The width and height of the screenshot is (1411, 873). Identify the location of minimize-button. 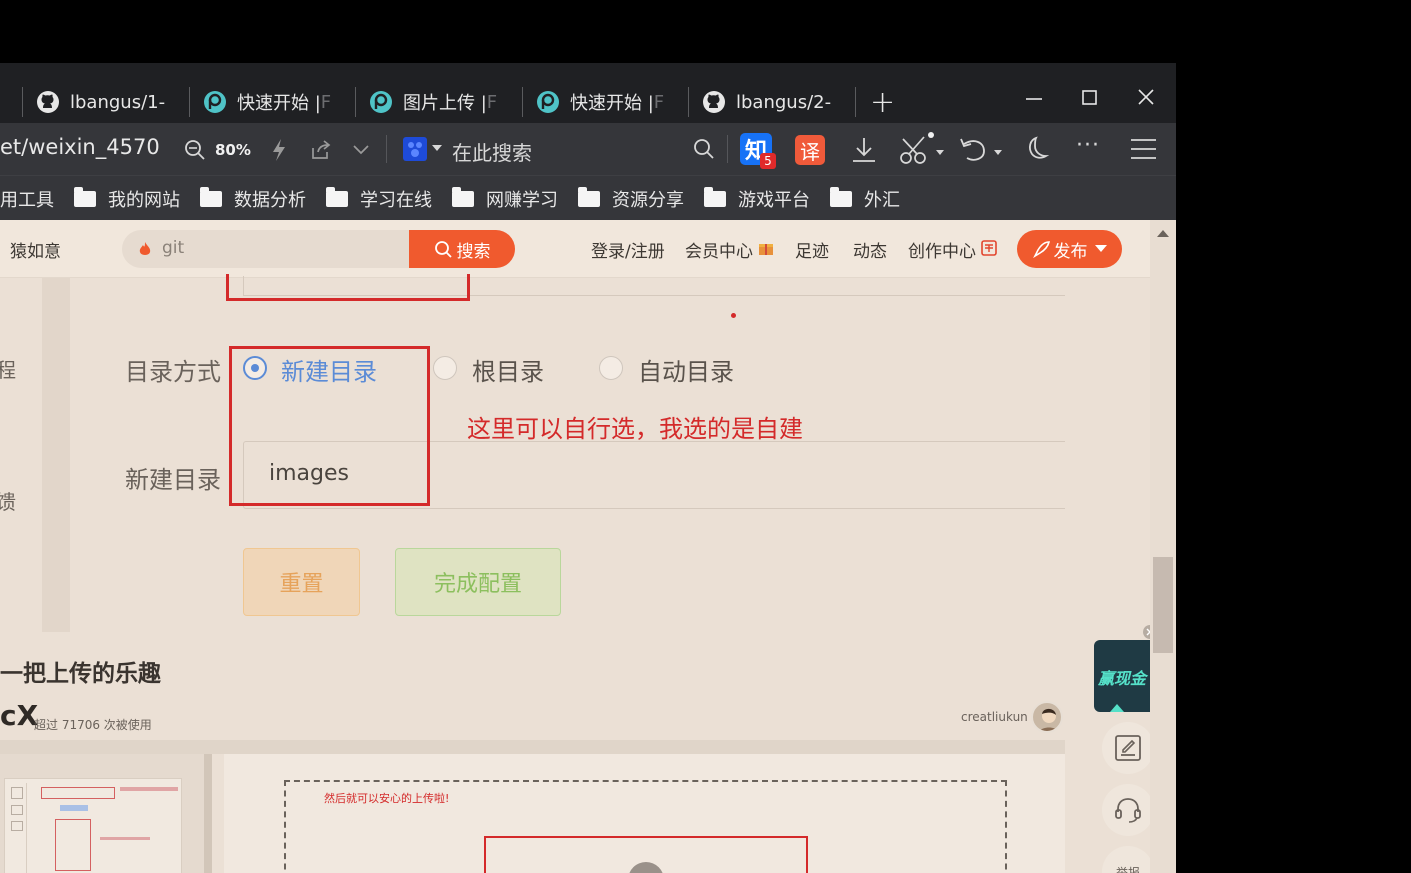
(1034, 96).